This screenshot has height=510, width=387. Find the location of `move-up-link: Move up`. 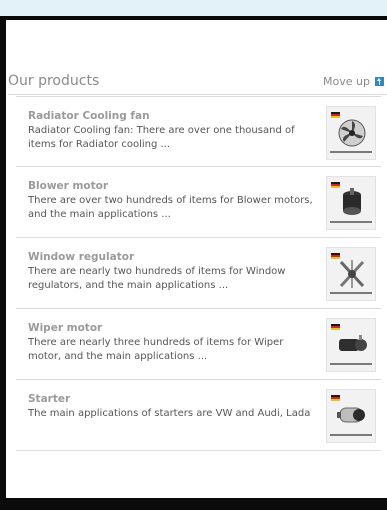

move-up-link: Move up is located at coordinates (353, 81).